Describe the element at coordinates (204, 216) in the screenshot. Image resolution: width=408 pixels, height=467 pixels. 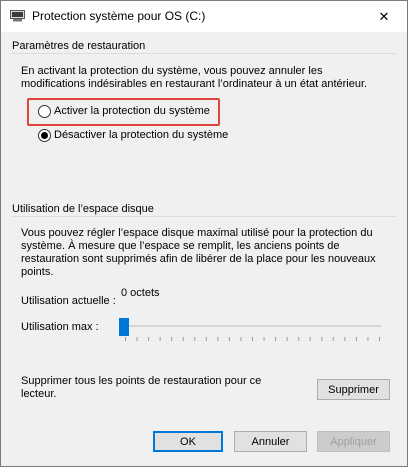
I see `disk-usage-divider` at that location.